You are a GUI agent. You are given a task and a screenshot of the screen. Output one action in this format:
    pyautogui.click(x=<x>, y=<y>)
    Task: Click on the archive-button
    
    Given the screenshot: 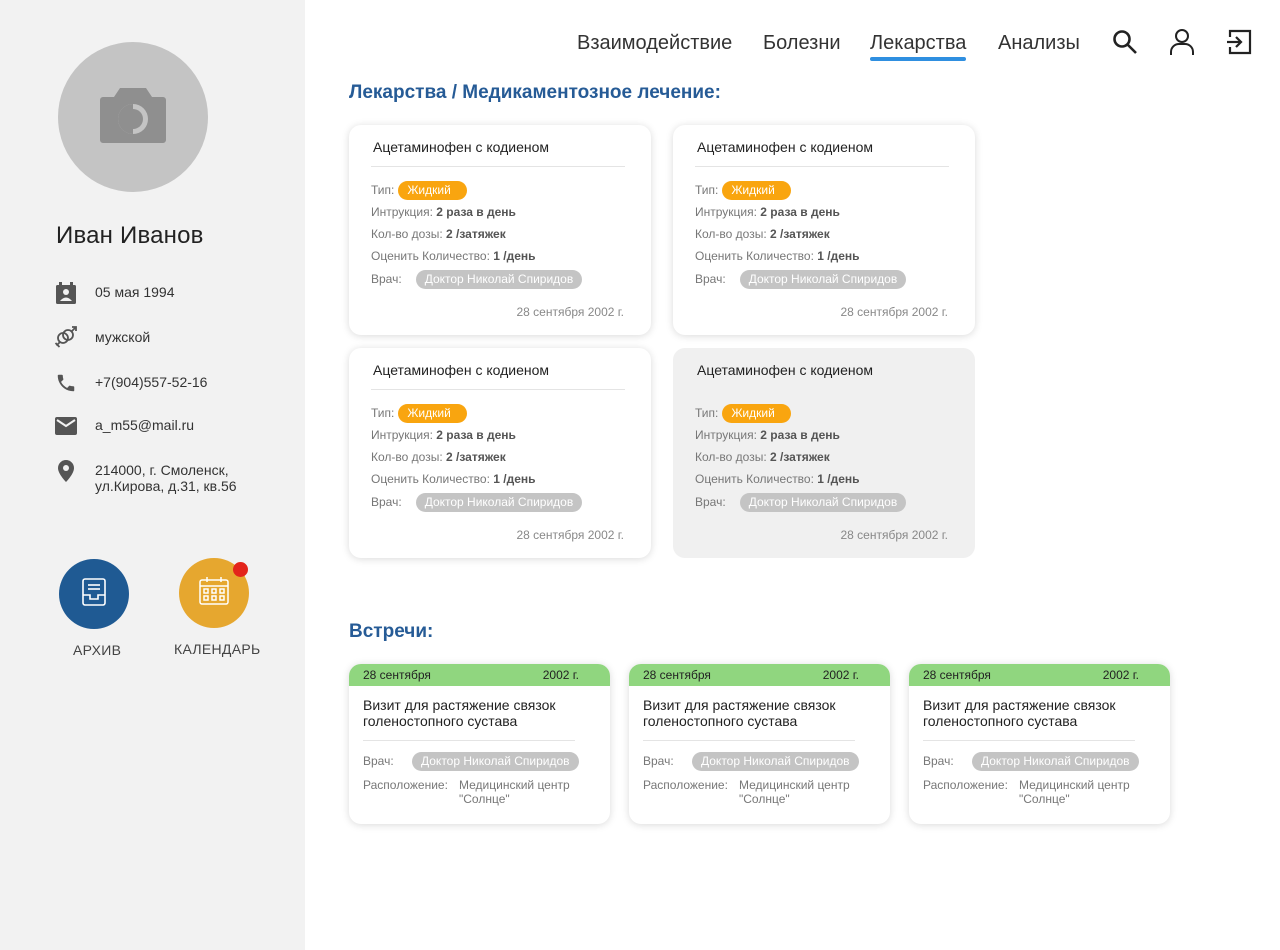 What is the action you would take?
    pyautogui.click(x=94, y=594)
    